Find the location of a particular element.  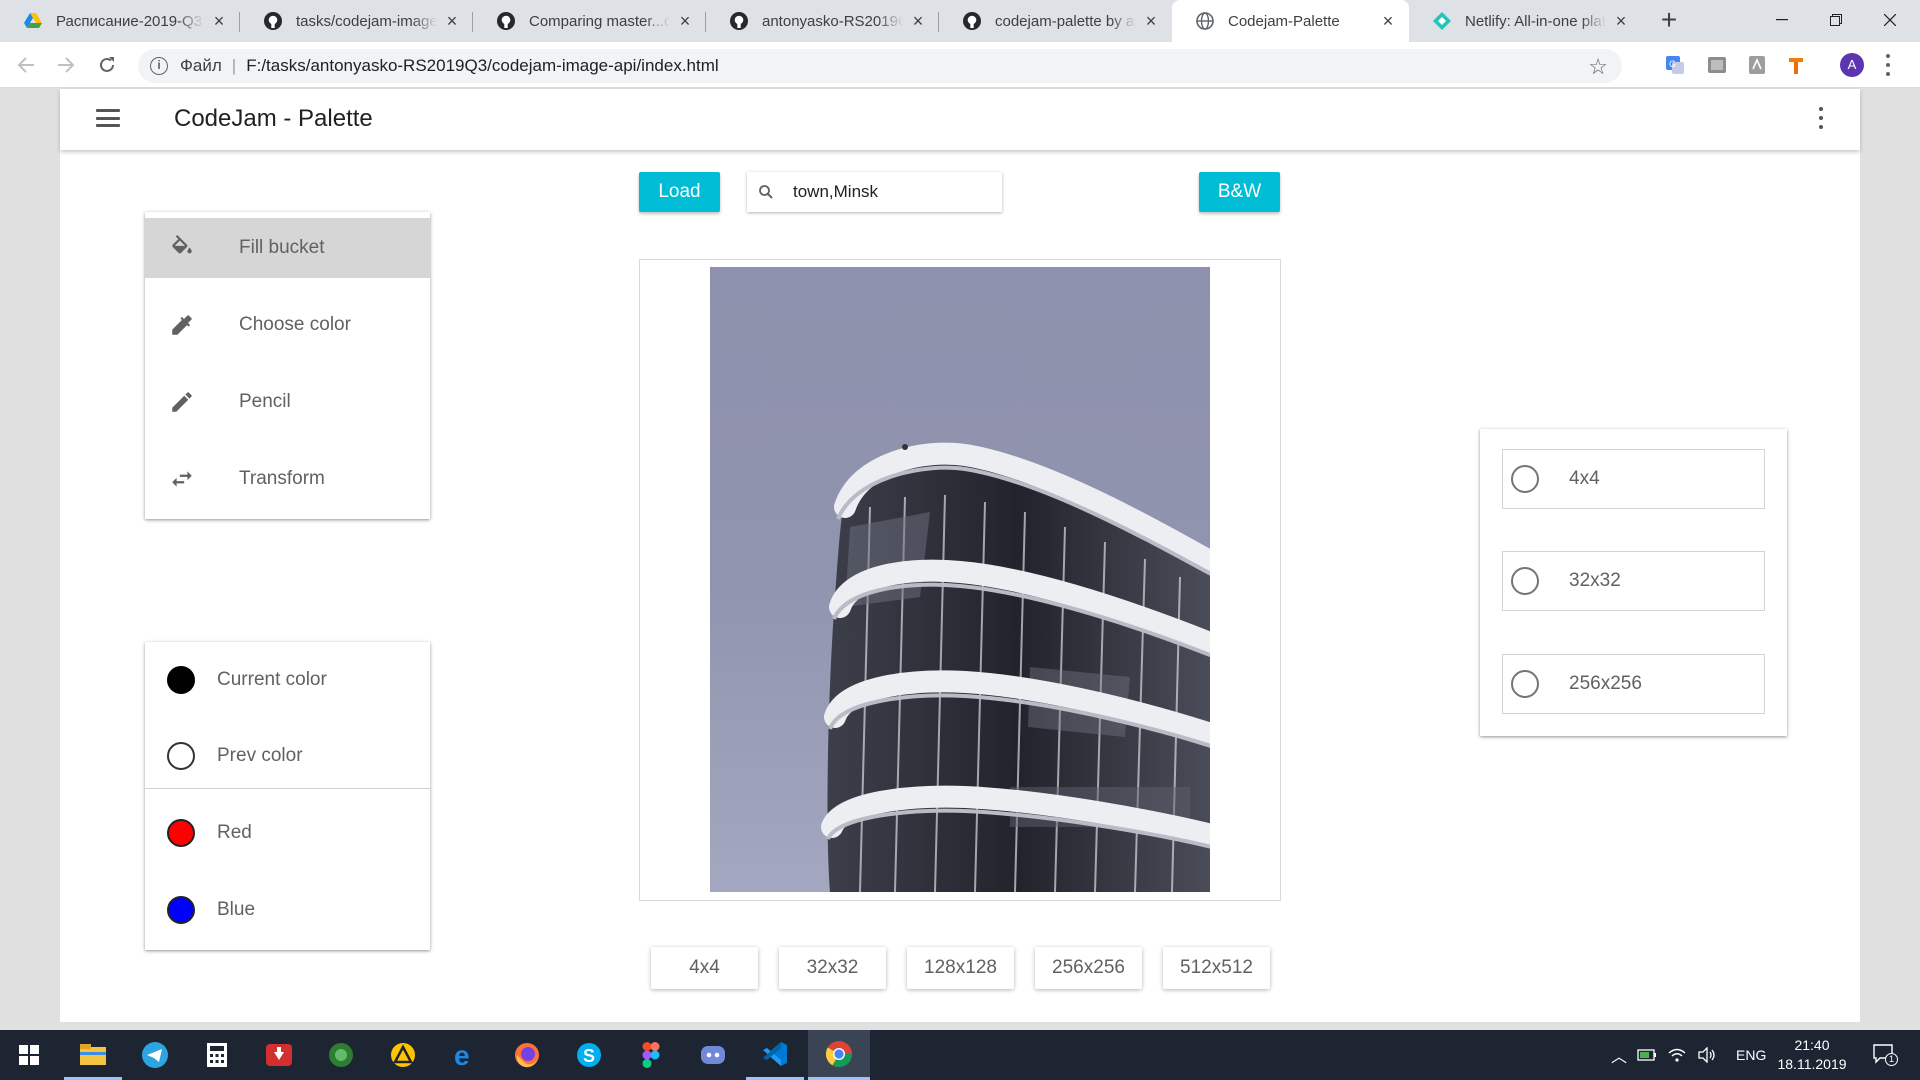

shield-app-icon is located at coordinates (341, 1055).